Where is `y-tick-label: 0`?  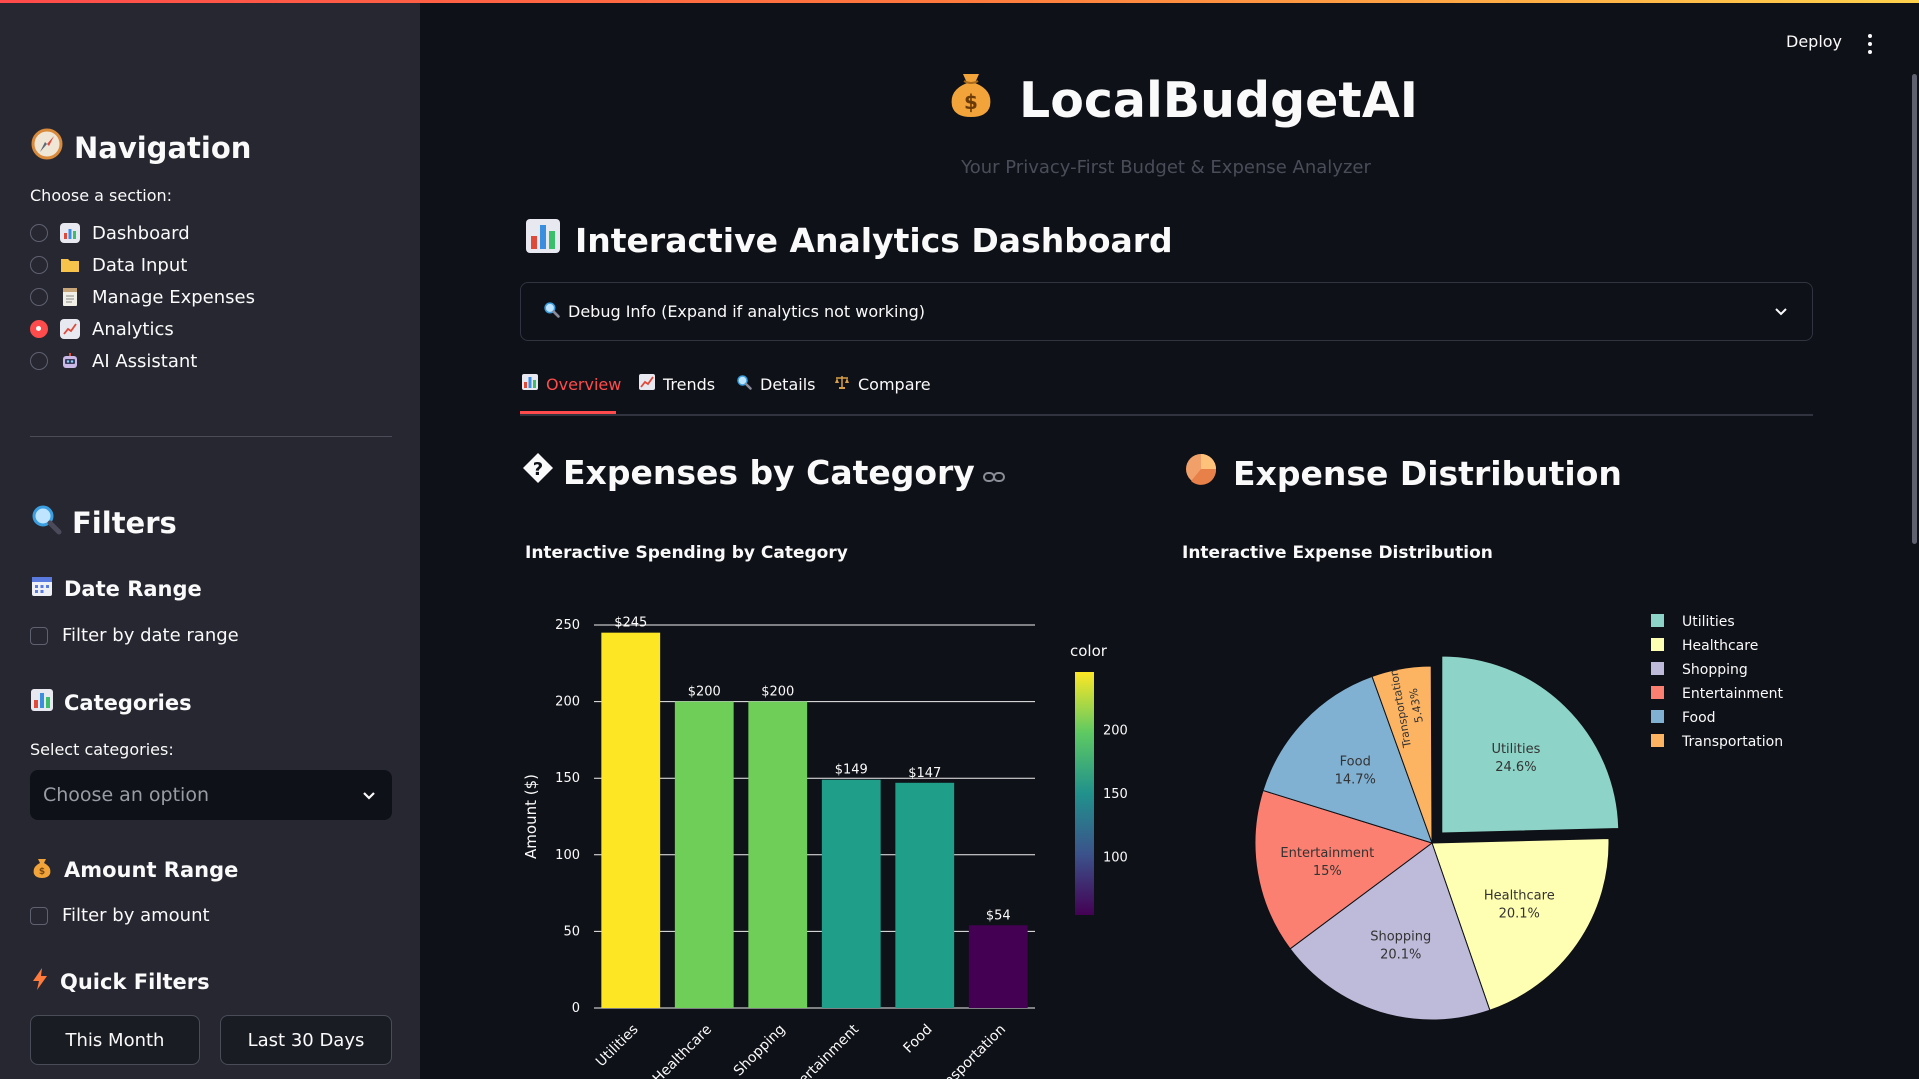 y-tick-label: 0 is located at coordinates (576, 1008).